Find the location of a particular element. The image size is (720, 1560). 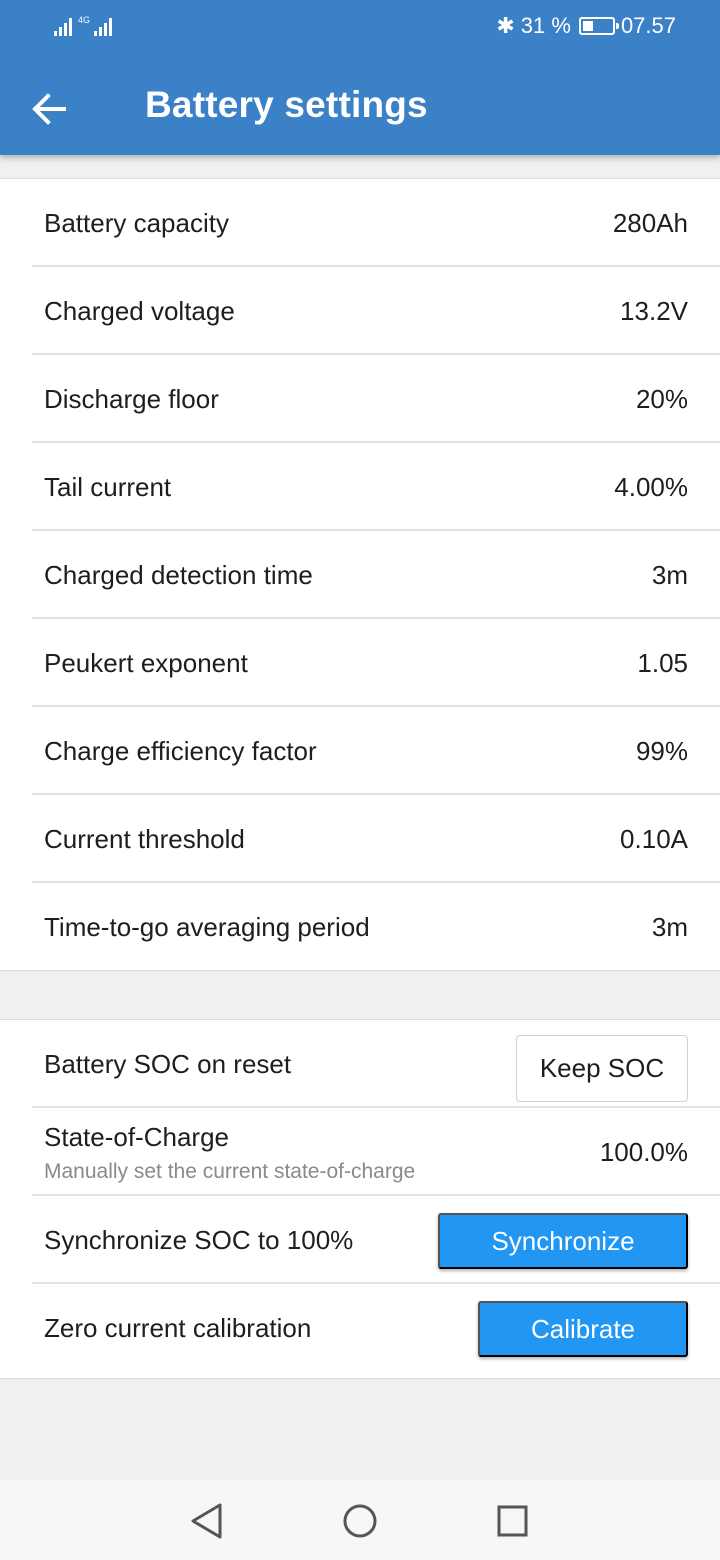

signal-indicators: 4G is located at coordinates (83, 24).